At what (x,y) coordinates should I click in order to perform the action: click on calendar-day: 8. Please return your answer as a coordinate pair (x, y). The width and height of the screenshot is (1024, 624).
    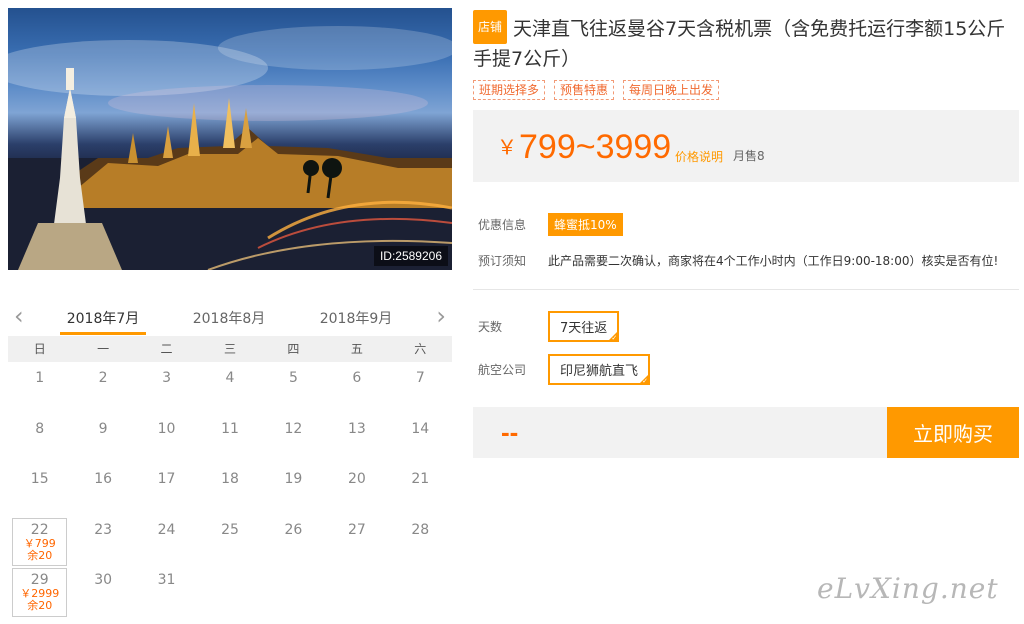
    Looking at the image, I should click on (39, 440).